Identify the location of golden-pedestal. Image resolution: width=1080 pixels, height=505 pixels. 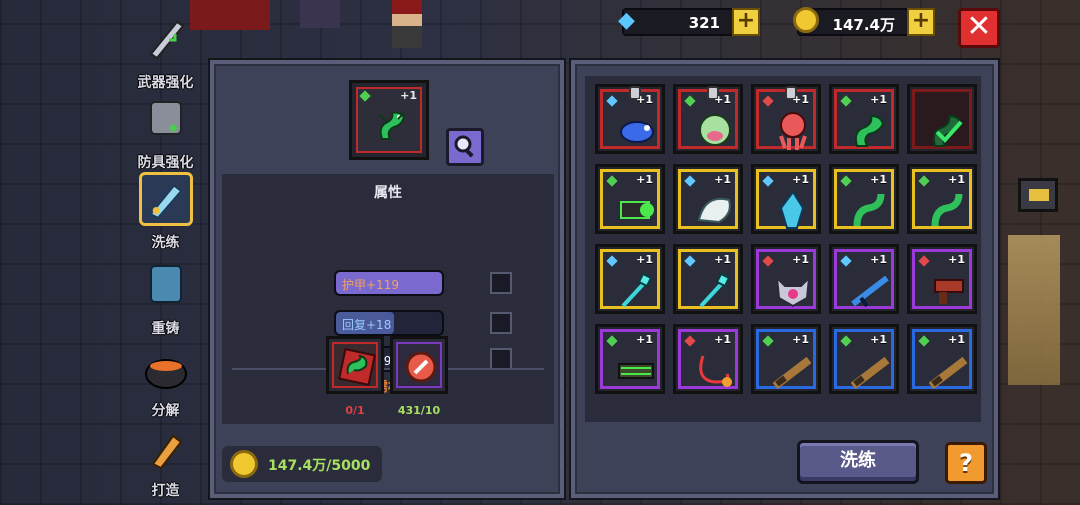
(1034, 310).